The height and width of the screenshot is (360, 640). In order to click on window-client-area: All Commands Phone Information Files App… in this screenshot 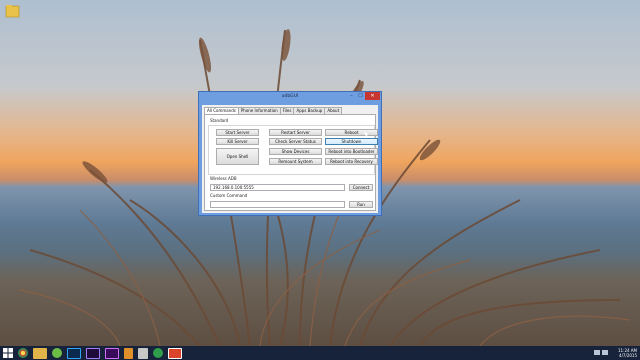, I will do `click(290, 159)`.